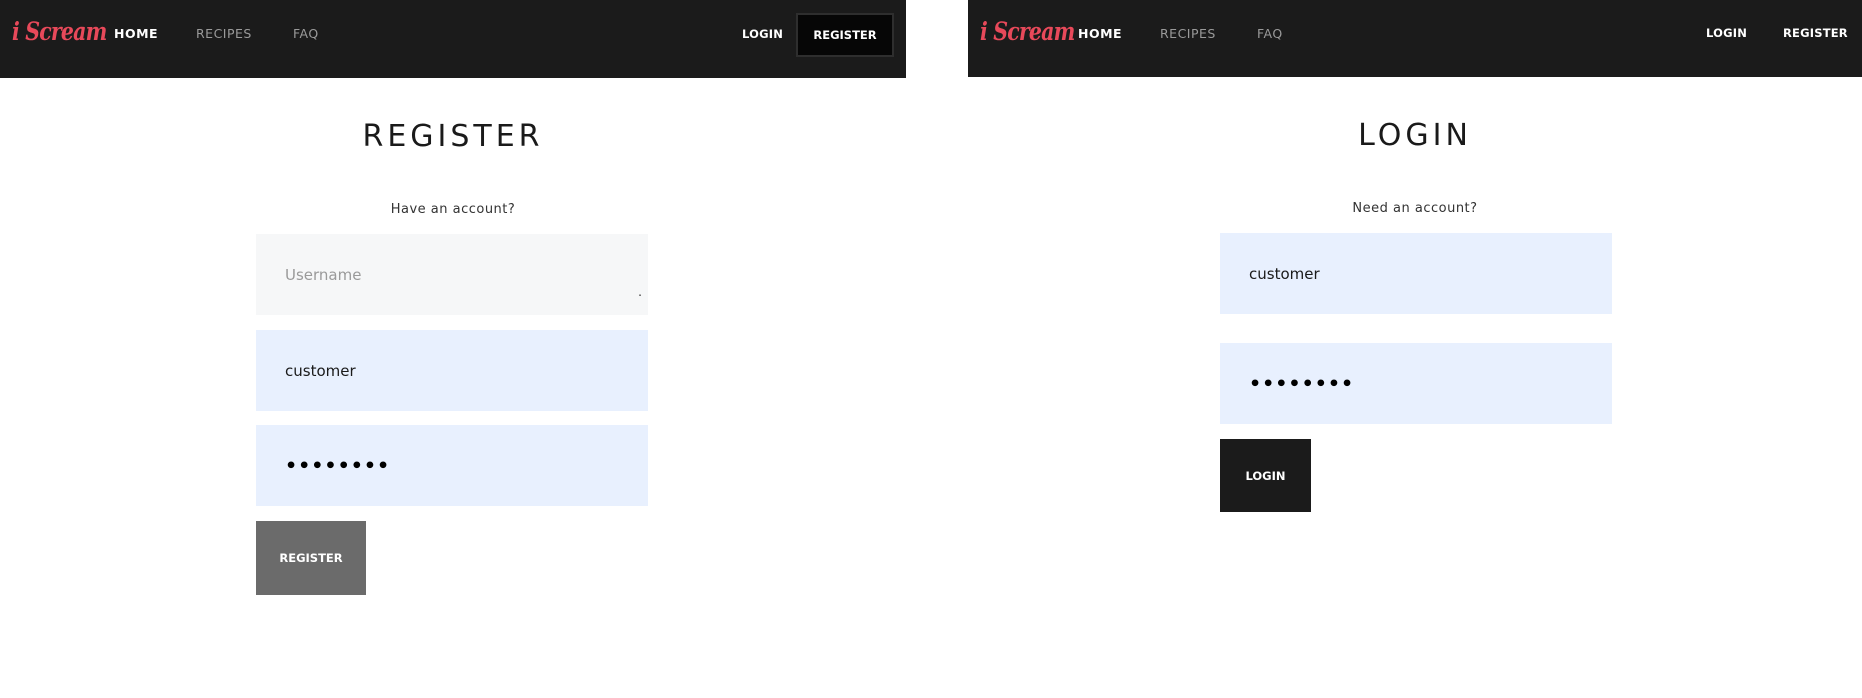 This screenshot has width=1862, height=698. Describe the element at coordinates (1415, 208) in the screenshot. I see `need-account-link: Need an account?` at that location.